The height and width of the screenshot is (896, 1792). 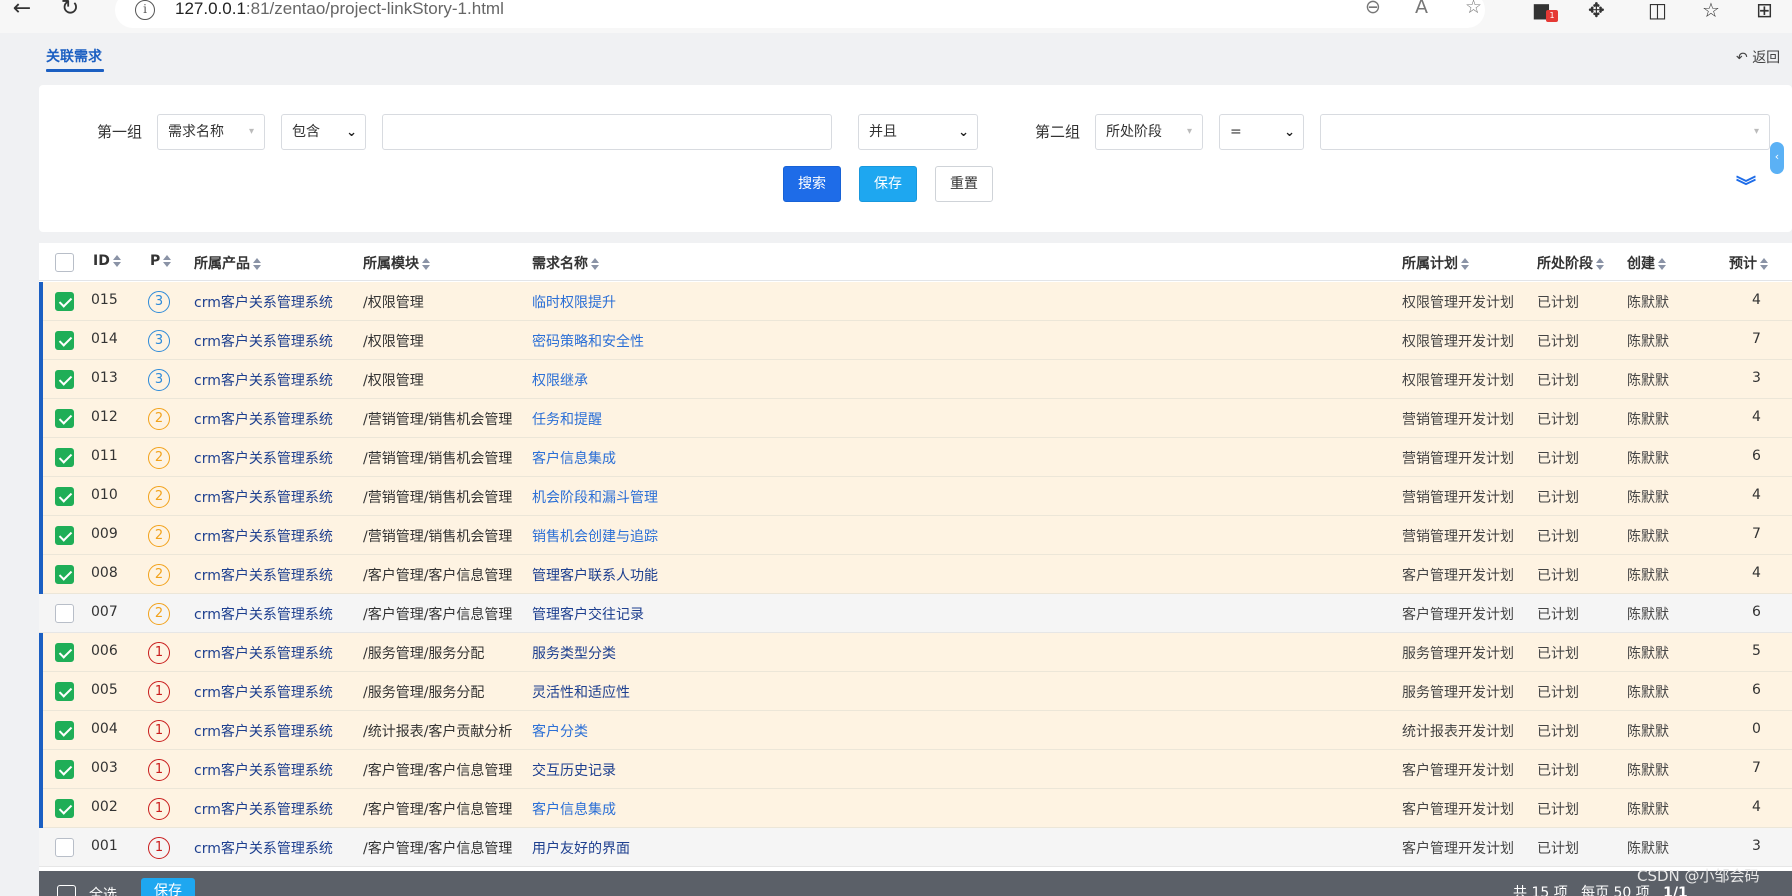 I want to click on col-product: 所属产品, so click(x=228, y=263).